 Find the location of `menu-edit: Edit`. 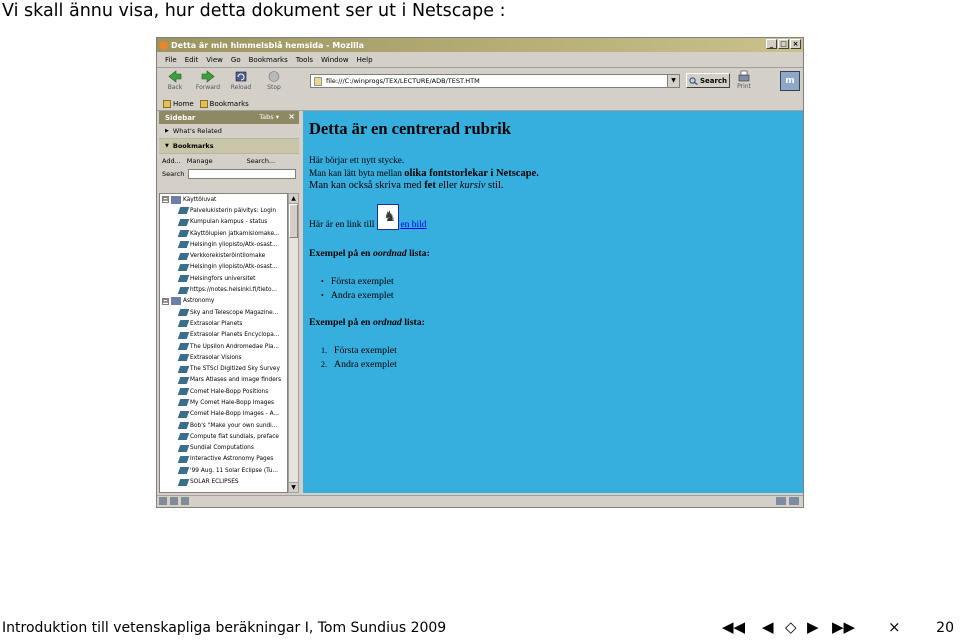

menu-edit: Edit is located at coordinates (192, 60).